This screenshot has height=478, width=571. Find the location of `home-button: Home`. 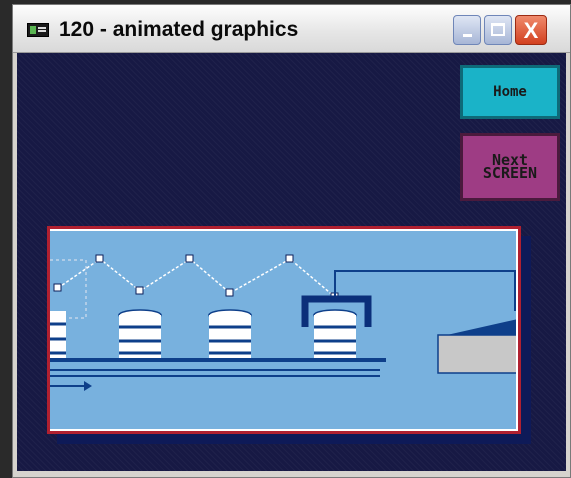

home-button: Home is located at coordinates (510, 92).